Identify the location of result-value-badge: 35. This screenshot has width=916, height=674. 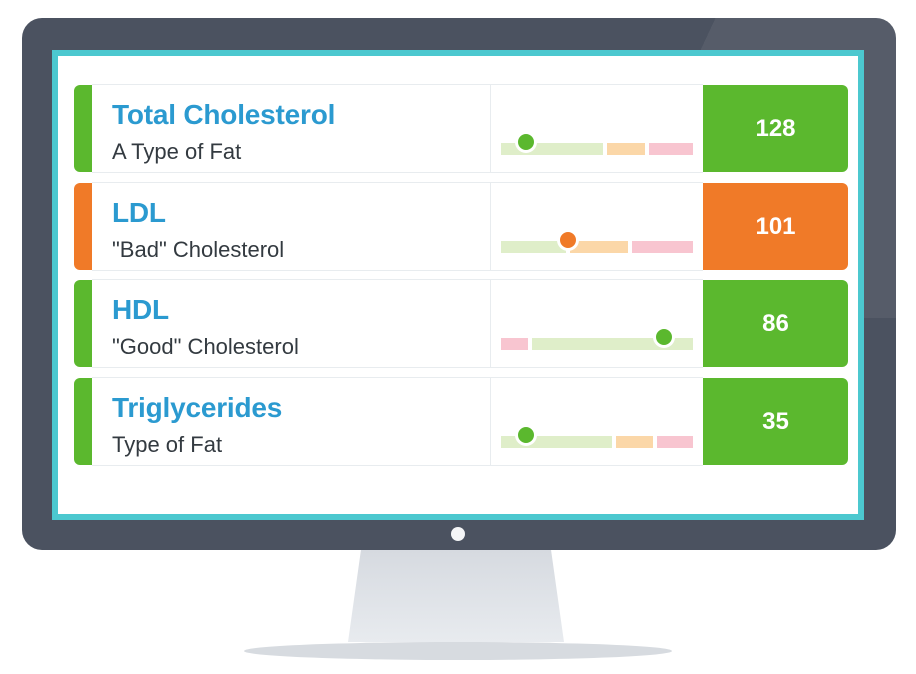
(775, 421).